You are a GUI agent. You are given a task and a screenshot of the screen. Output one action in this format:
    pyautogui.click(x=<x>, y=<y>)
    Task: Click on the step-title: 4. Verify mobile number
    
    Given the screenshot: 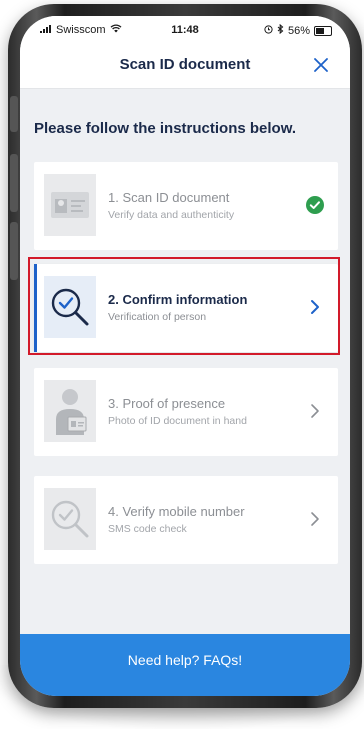 What is the action you would take?
    pyautogui.click(x=176, y=511)
    